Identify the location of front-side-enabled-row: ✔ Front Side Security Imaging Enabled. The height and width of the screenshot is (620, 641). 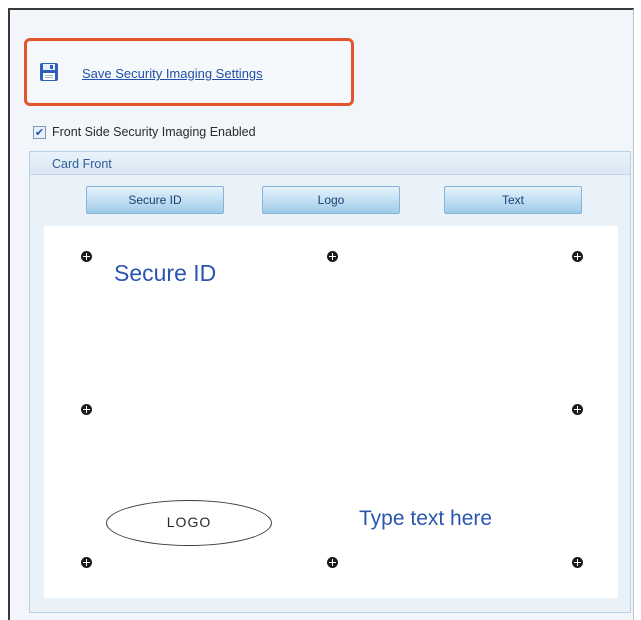
(144, 132).